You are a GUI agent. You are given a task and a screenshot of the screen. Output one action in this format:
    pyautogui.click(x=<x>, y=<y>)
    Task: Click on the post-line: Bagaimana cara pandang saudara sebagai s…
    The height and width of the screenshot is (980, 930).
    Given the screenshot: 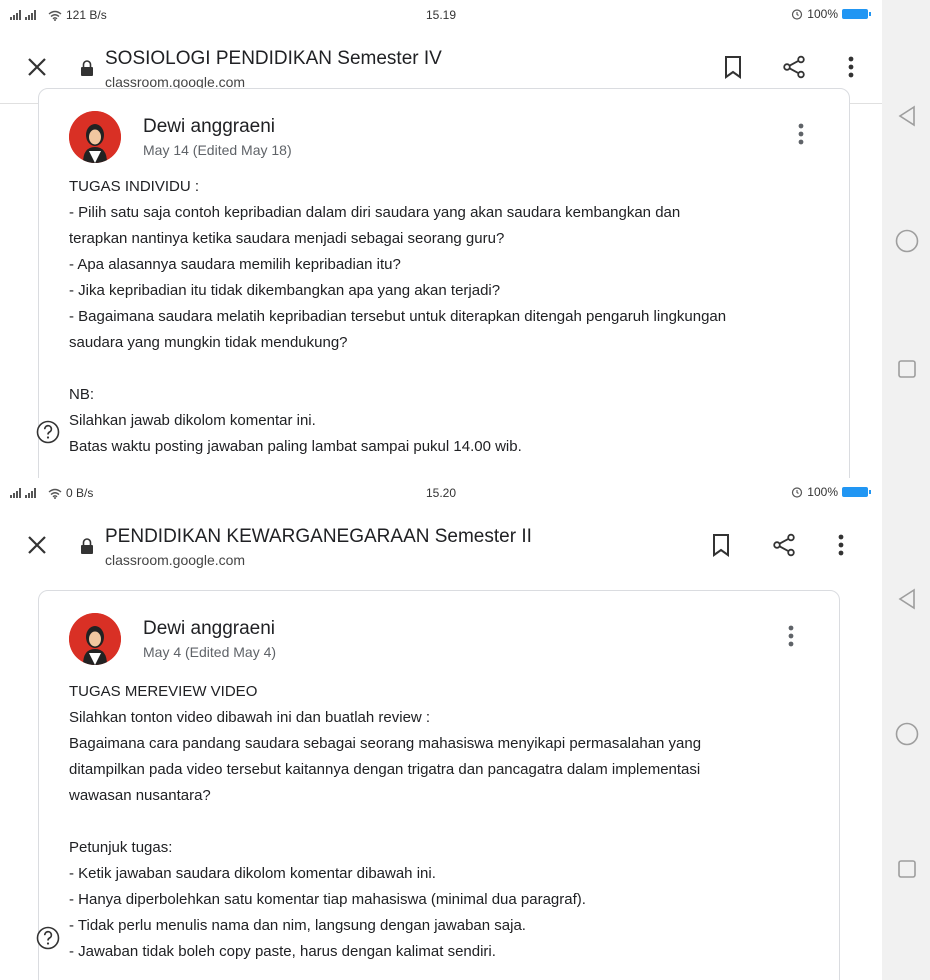 What is the action you would take?
    pyautogui.click(x=385, y=743)
    